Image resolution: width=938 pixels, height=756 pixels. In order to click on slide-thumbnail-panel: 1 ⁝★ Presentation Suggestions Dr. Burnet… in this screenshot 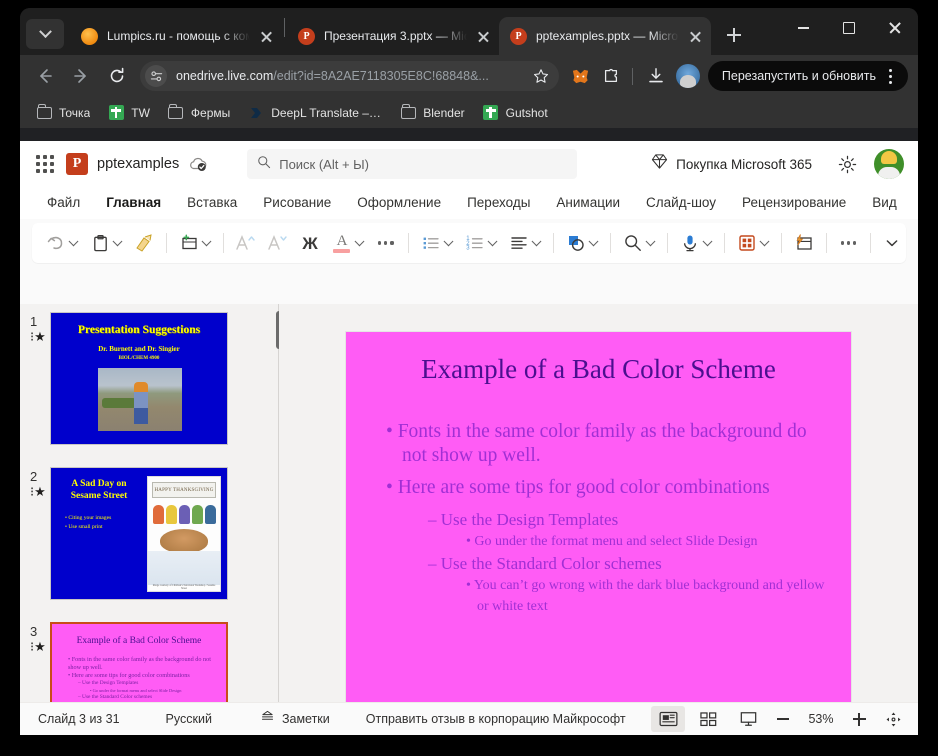, I will do `click(148, 503)`.